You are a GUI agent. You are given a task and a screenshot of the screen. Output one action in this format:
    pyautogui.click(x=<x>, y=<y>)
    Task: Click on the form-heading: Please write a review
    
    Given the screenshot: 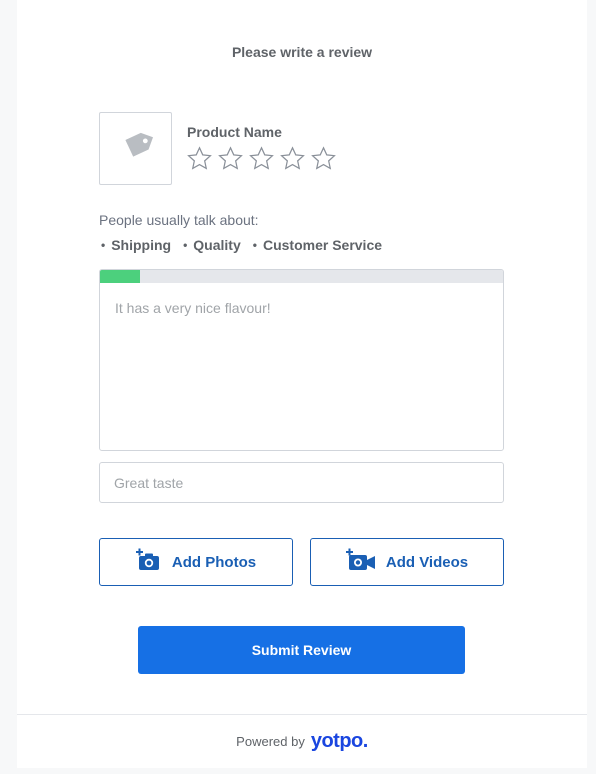 What is the action you would take?
    pyautogui.click(x=302, y=52)
    